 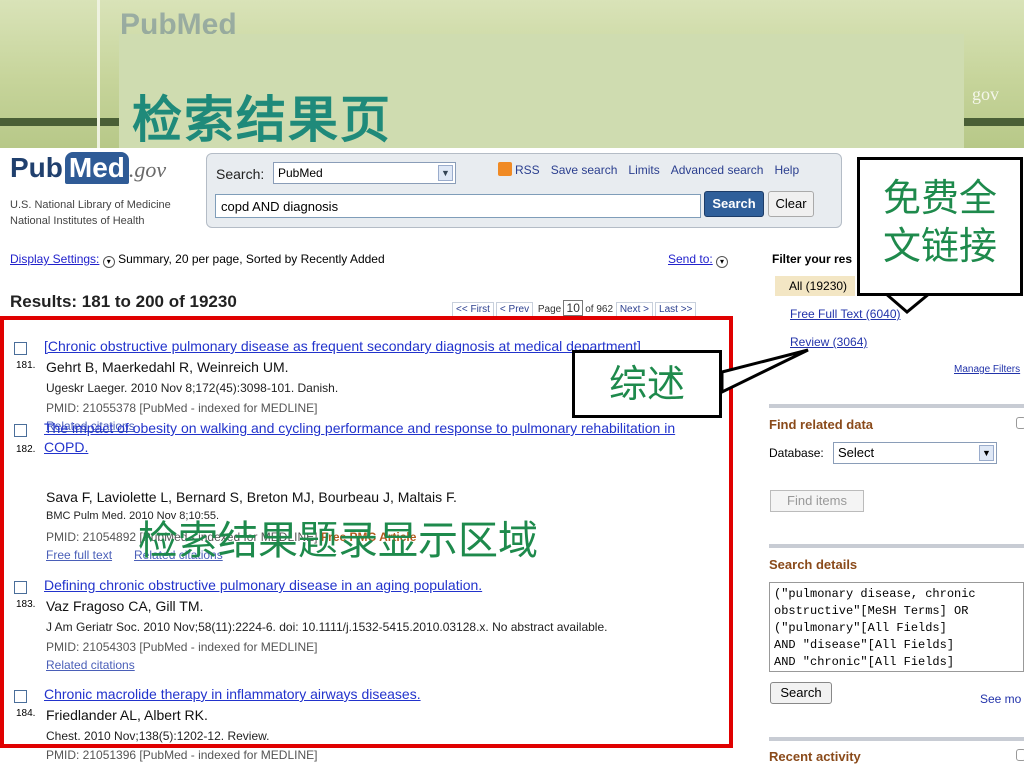 I want to click on review-callout-pointer, so click(x=764, y=371).